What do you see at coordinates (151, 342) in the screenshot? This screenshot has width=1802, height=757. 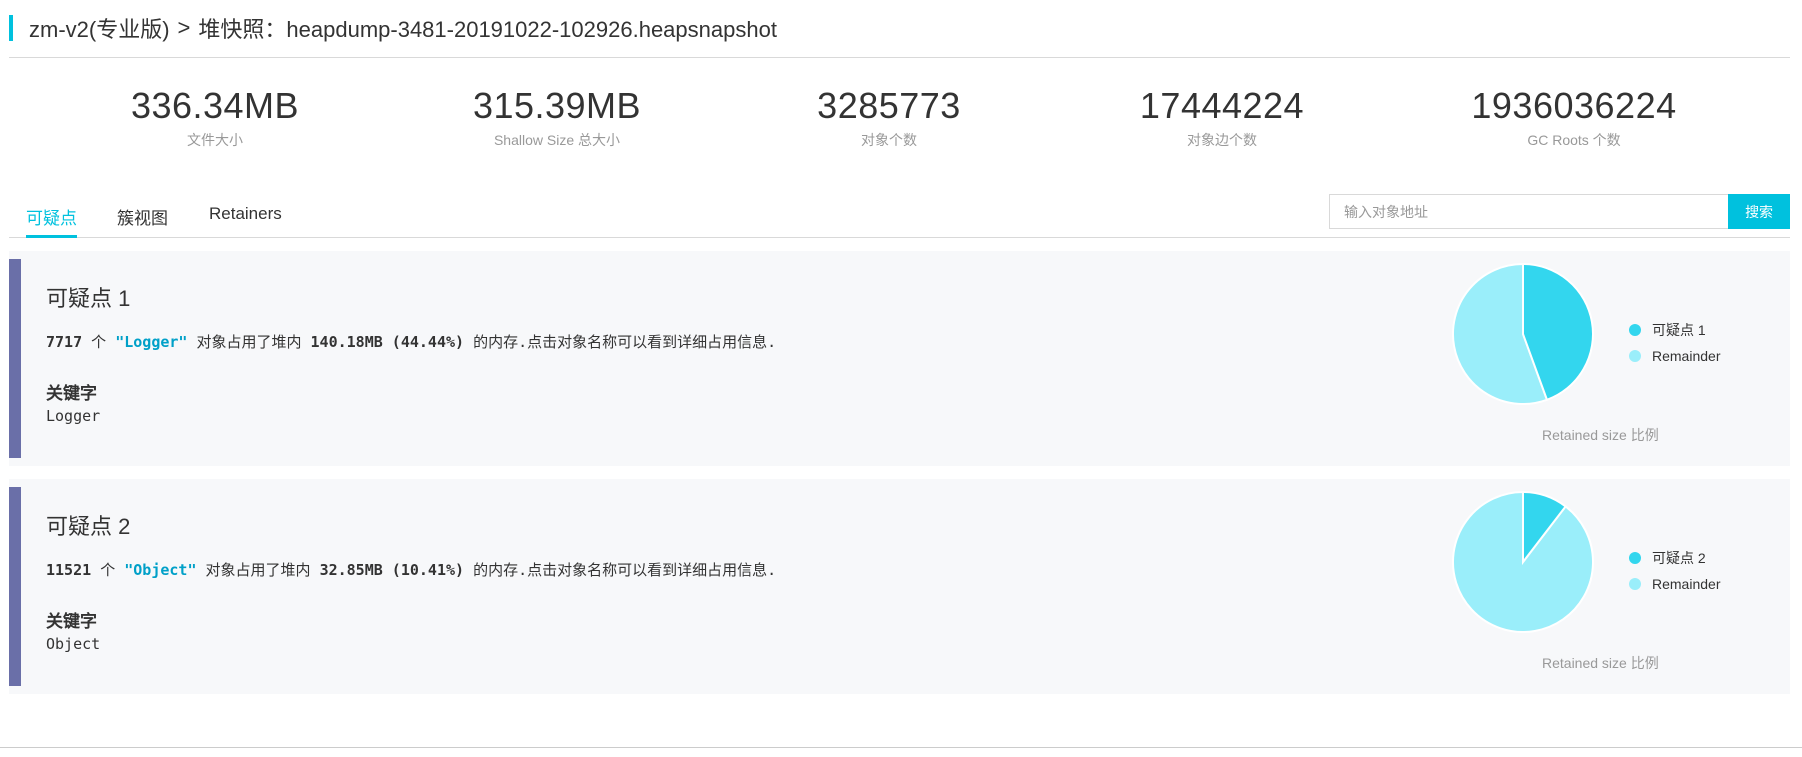 I see `class-name-link: "Logger"` at bounding box center [151, 342].